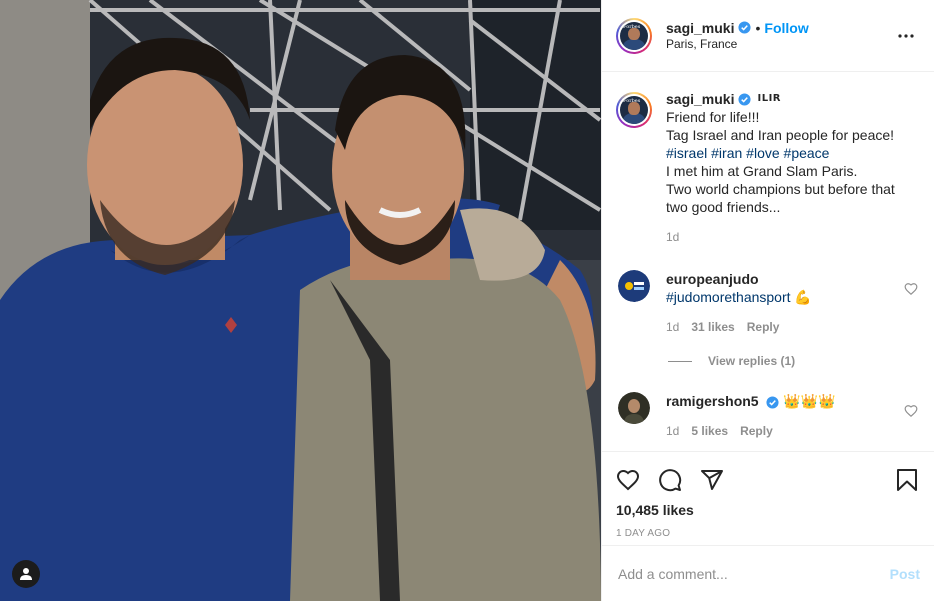 The height and width of the screenshot is (601, 934). I want to click on paper-plane-icon, so click(712, 480).